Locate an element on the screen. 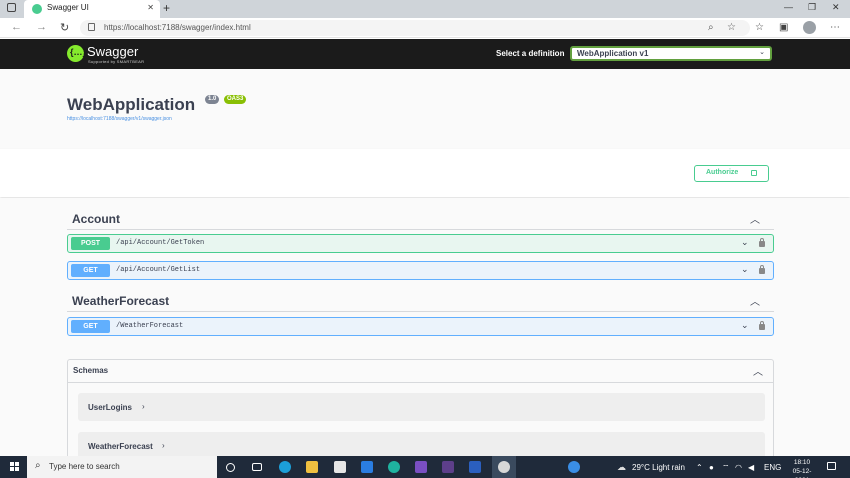 The image size is (850, 478). search-icon: ⌕ is located at coordinates (38, 465).